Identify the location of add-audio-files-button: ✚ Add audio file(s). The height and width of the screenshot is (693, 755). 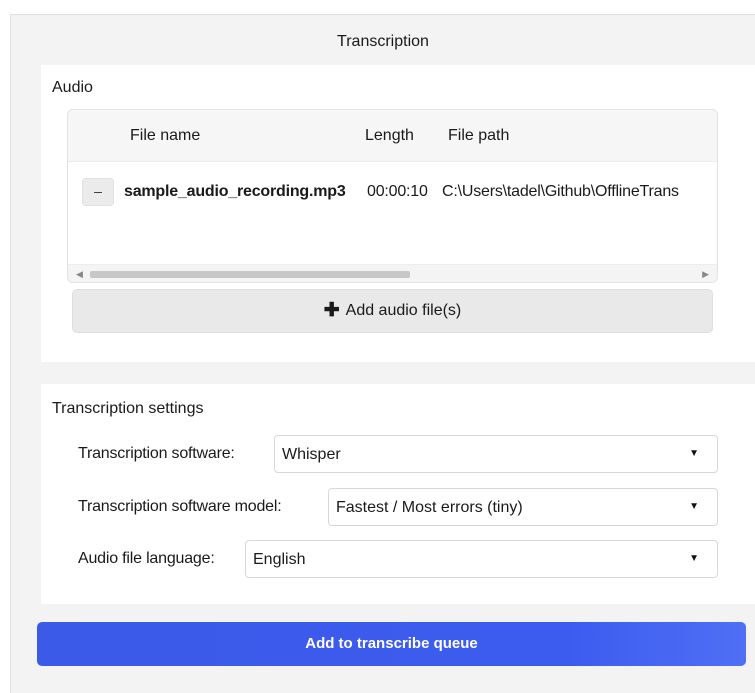
(392, 311).